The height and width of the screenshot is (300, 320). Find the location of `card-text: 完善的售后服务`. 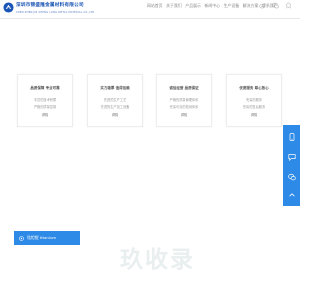

card-text: 完善的售后服务 is located at coordinates (254, 106).